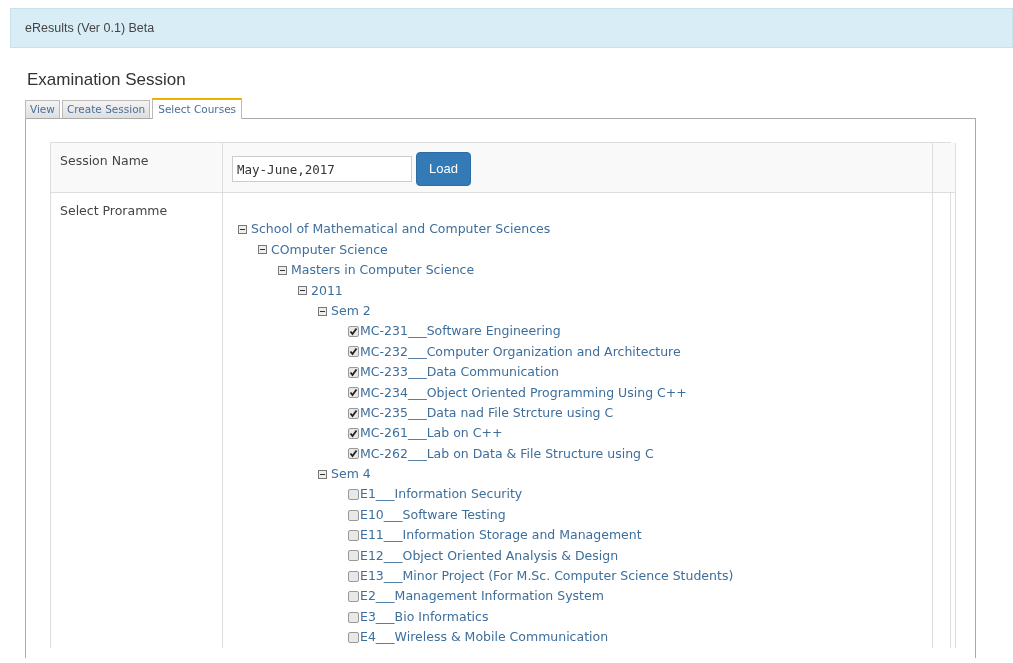 Image resolution: width=1013 pixels, height=663 pixels. What do you see at coordinates (329, 250) in the screenshot?
I see `tree-node-link: COmputer Science` at bounding box center [329, 250].